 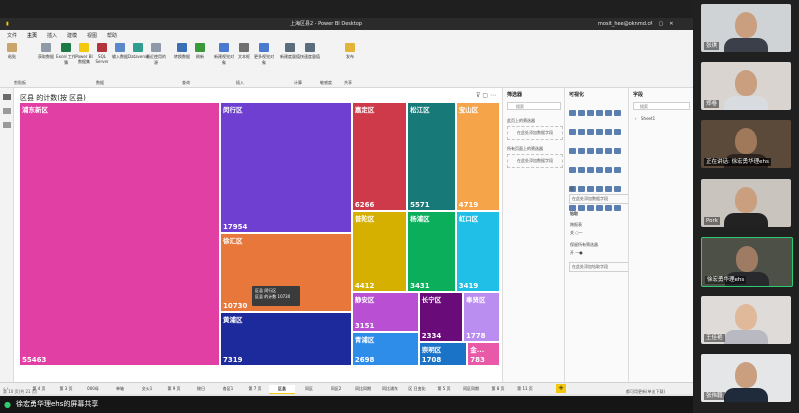 I want to click on table-sheet1: Sheet1, so click(x=648, y=118).